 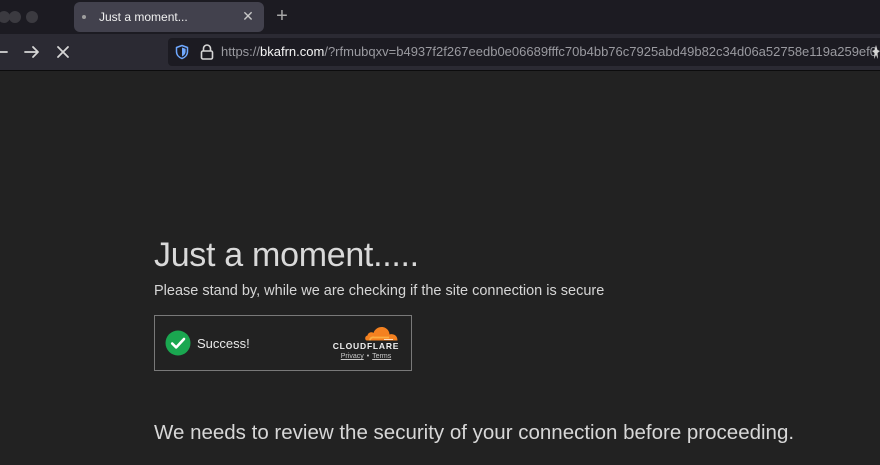 I want to click on tab-strip: Just a moment... ✕ +, so click(x=440, y=17).